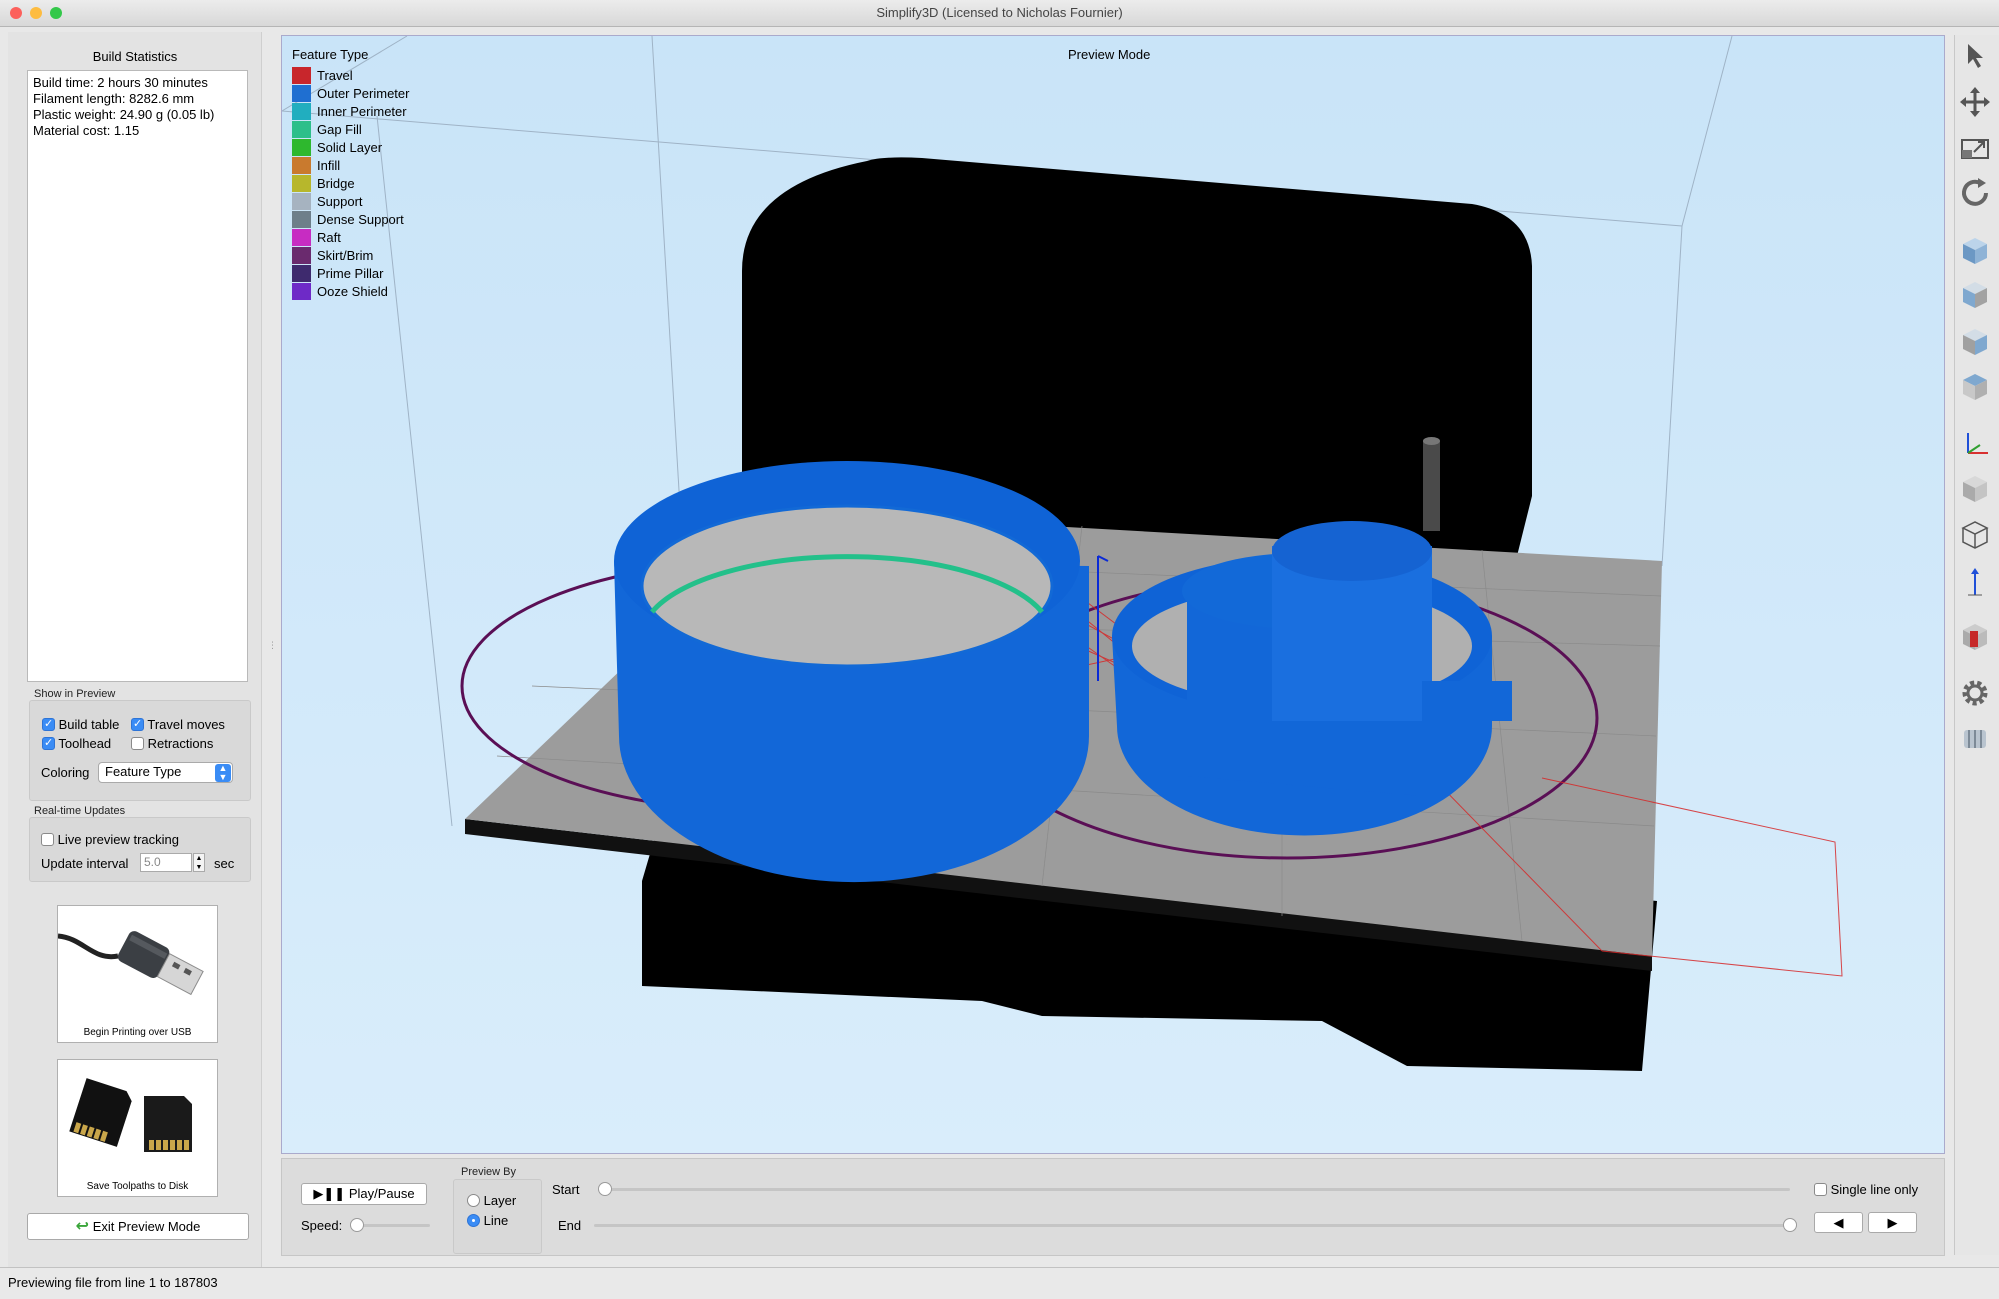  Describe the element at coordinates (1975, 387) in the screenshot. I see `cube-view-4-icon` at that location.